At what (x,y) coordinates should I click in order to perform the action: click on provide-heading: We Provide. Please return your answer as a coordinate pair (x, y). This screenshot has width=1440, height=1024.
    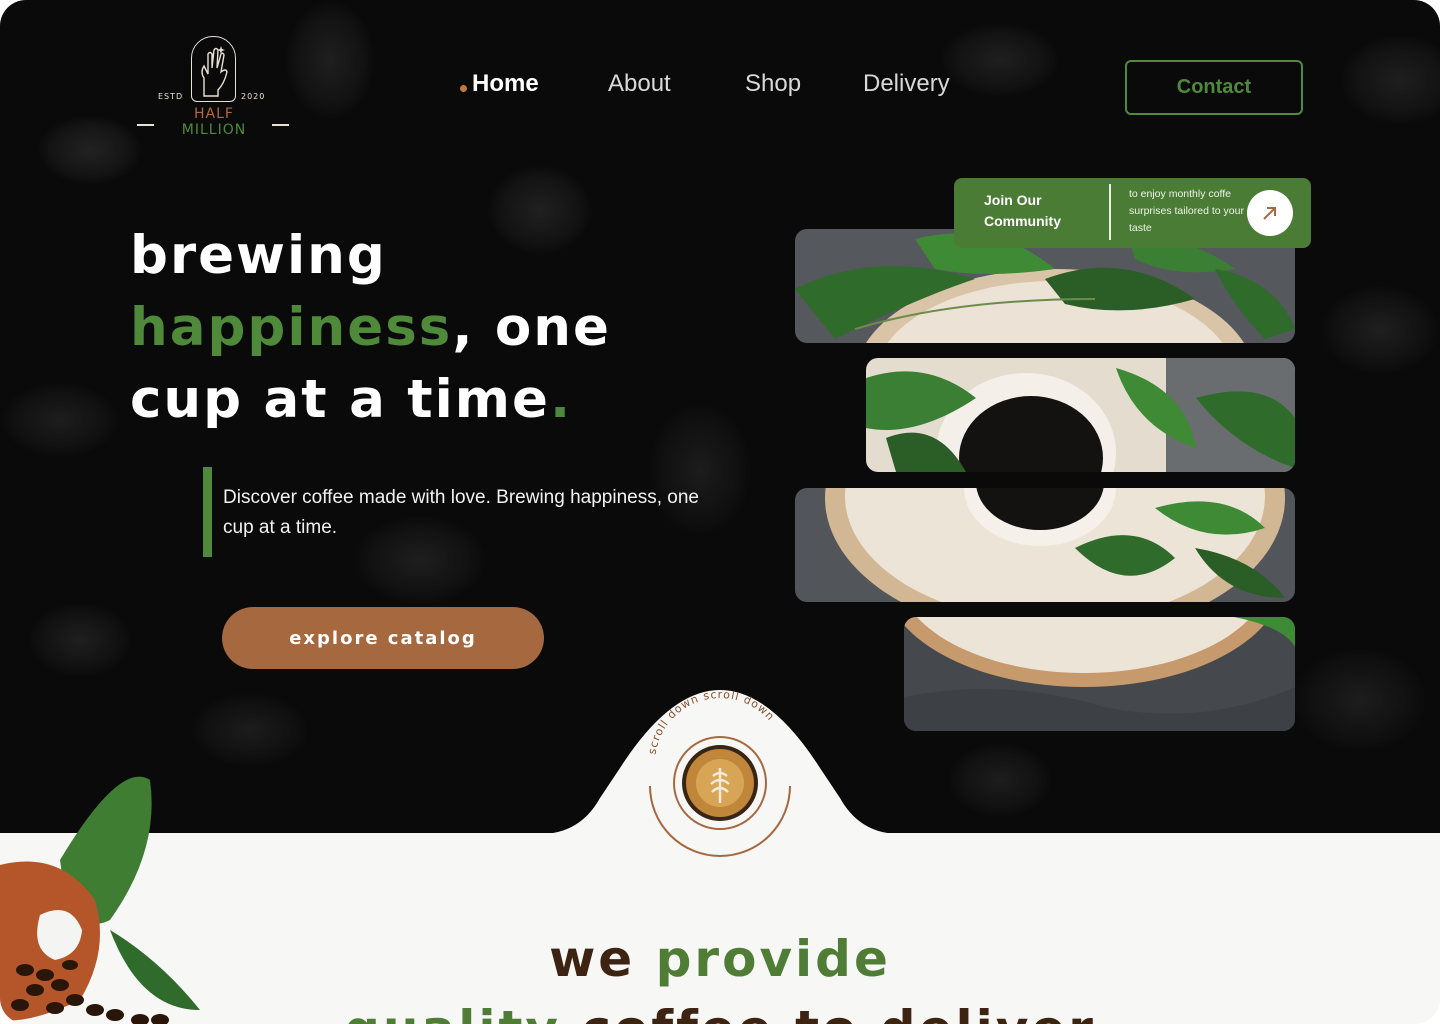
    Looking at the image, I should click on (720, 959).